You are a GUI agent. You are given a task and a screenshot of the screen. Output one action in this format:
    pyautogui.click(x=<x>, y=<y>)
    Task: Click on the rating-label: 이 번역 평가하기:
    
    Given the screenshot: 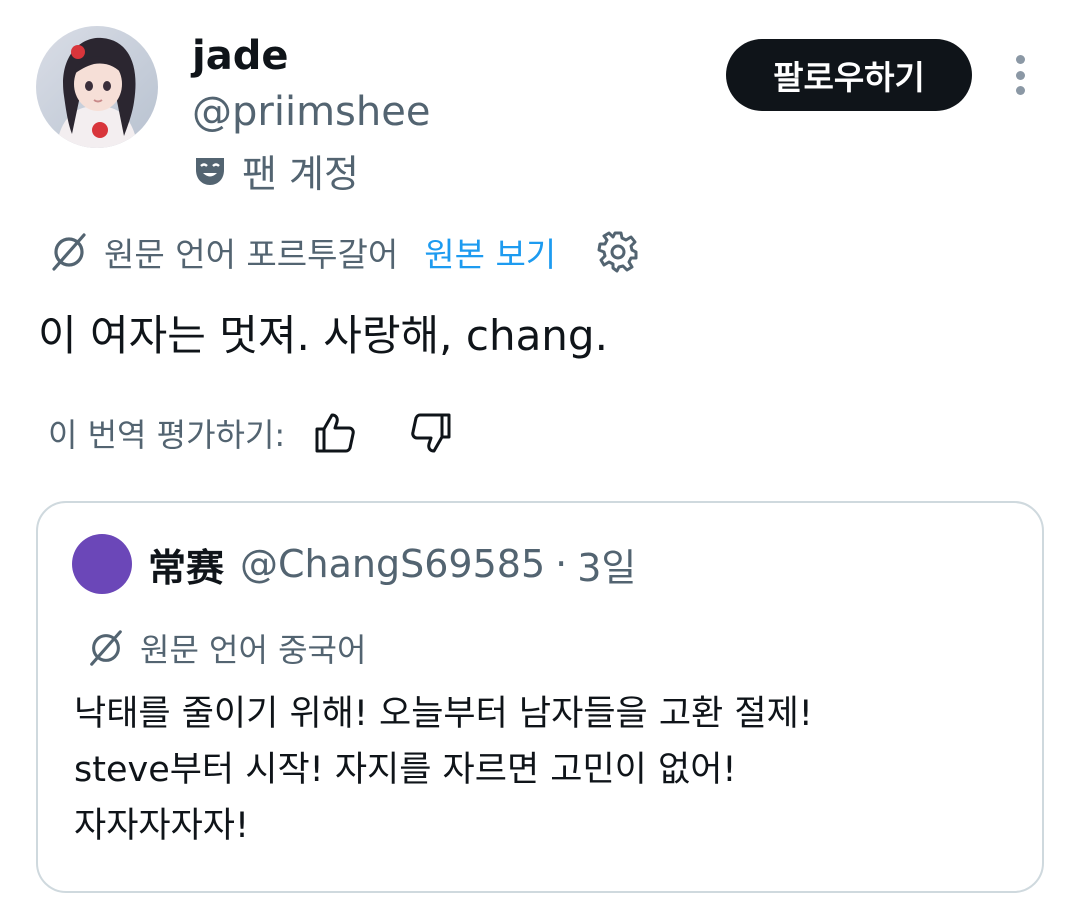 What is the action you would take?
    pyautogui.click(x=167, y=435)
    